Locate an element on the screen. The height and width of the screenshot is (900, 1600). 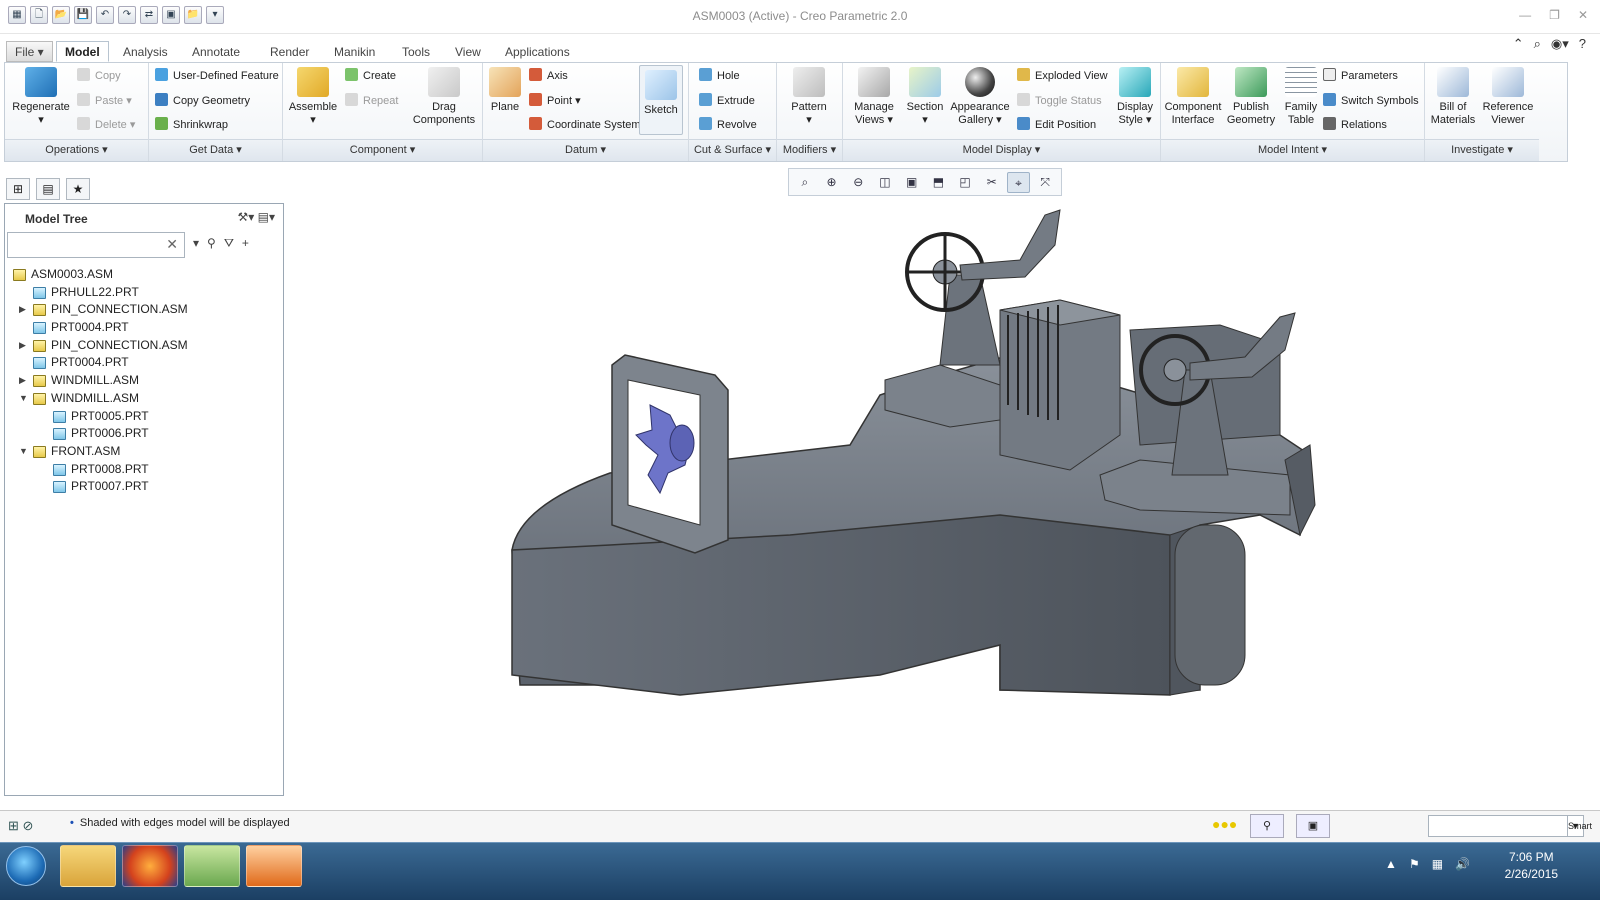
revolve-button: Revolve is located at coordinates (728, 125).